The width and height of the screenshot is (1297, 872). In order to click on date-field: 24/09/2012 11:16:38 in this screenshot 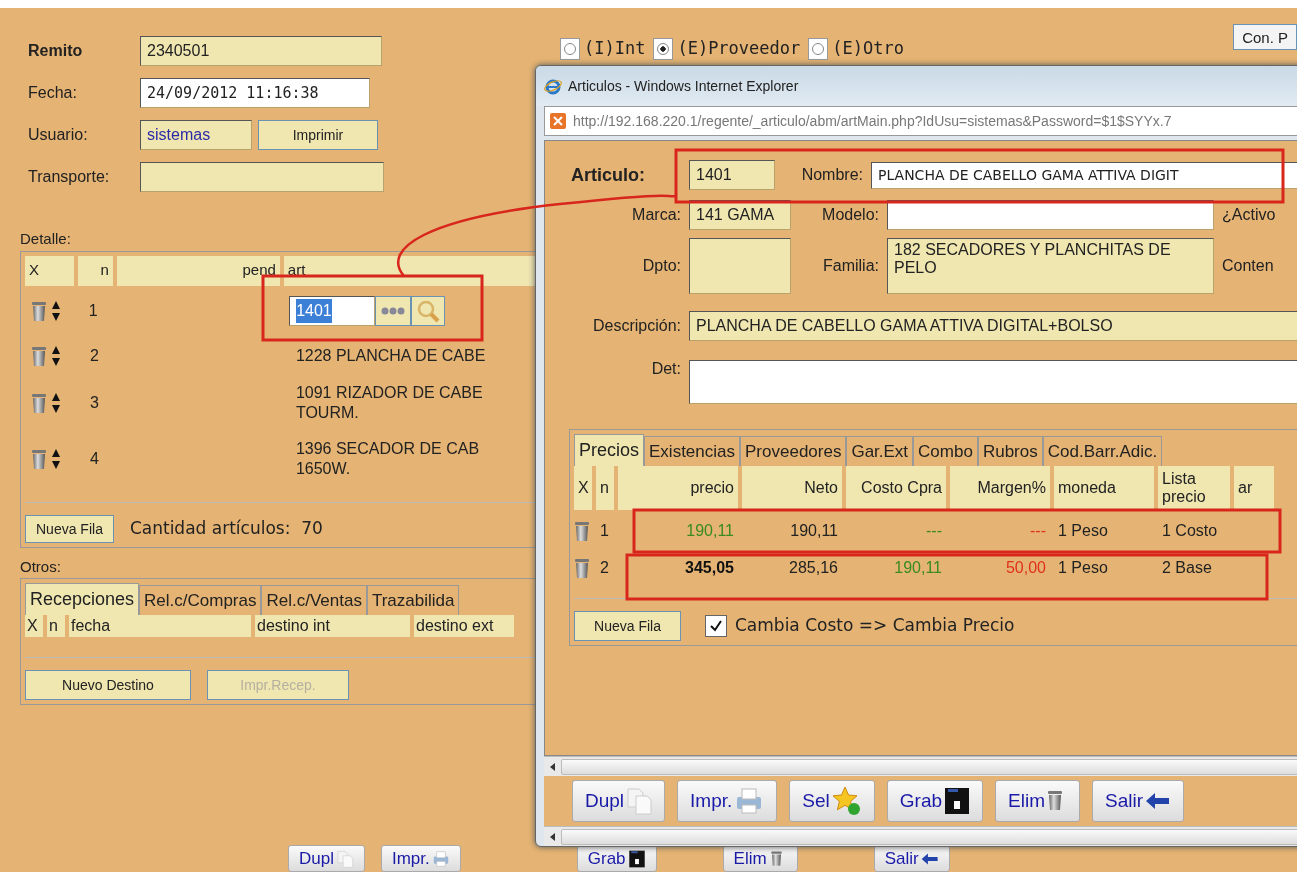, I will do `click(255, 93)`.